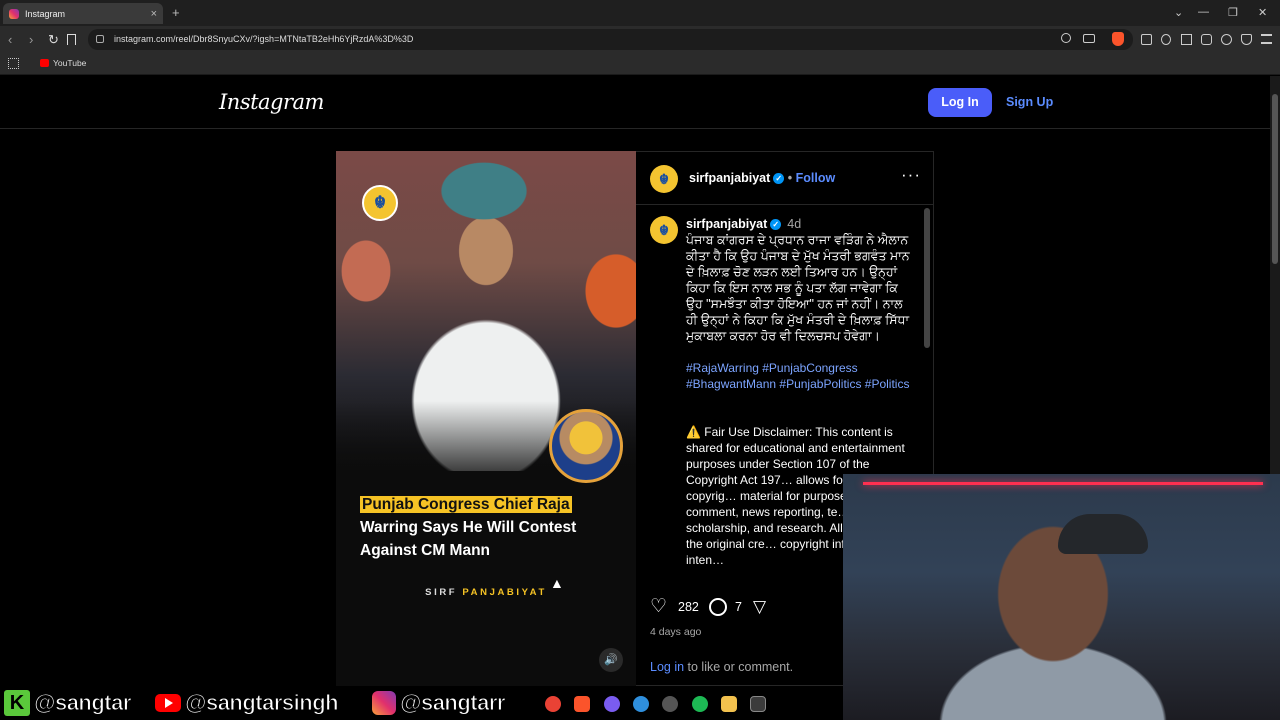  Describe the element at coordinates (693, 432) in the screenshot. I see `warning-icon: ⚠️` at that location.